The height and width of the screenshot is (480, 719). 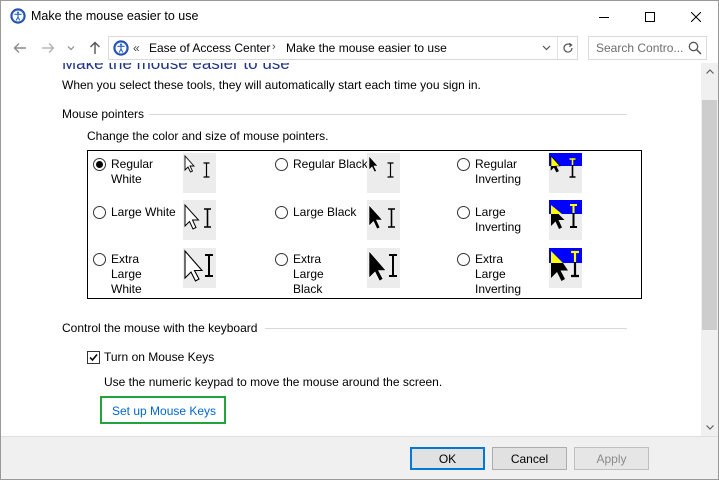 I want to click on radio-regular-black, so click(x=281, y=164).